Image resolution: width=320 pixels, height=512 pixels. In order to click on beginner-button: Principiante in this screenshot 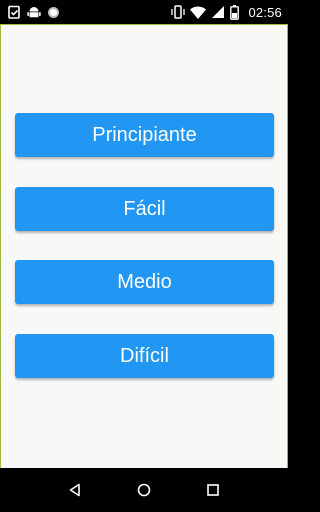, I will do `click(144, 135)`.